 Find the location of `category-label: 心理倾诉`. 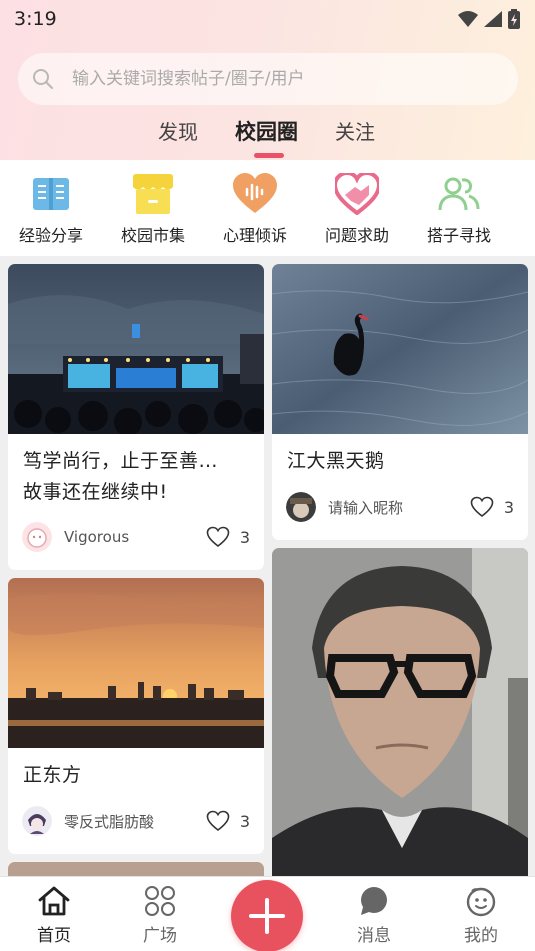

category-label: 心理倾诉 is located at coordinates (254, 235).